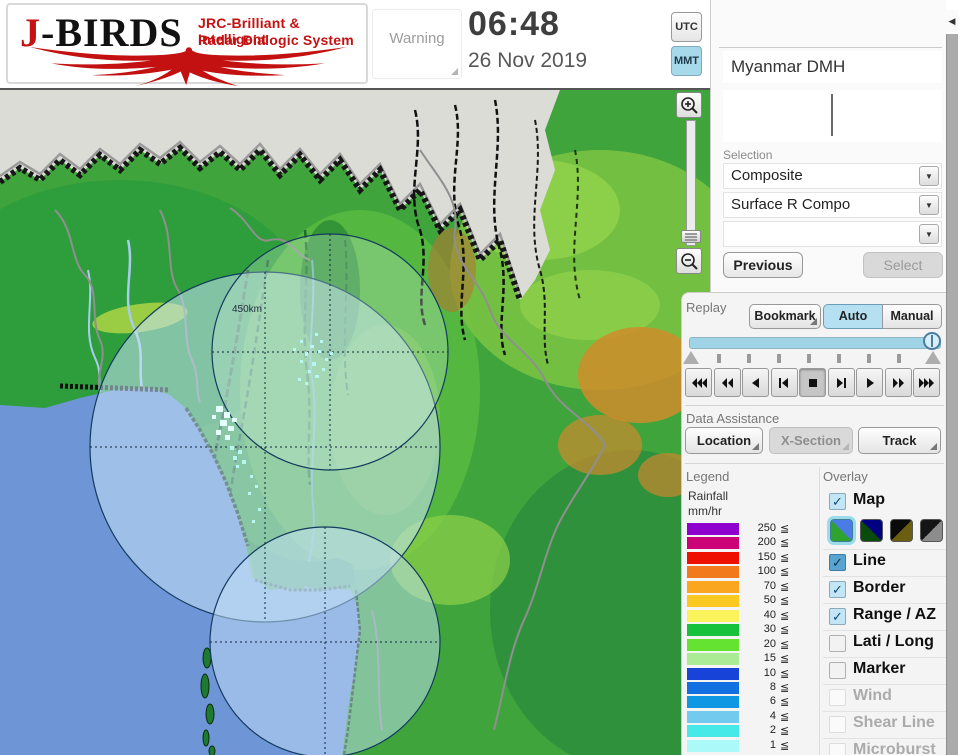  What do you see at coordinates (869, 382) in the screenshot?
I see `play-button` at bounding box center [869, 382].